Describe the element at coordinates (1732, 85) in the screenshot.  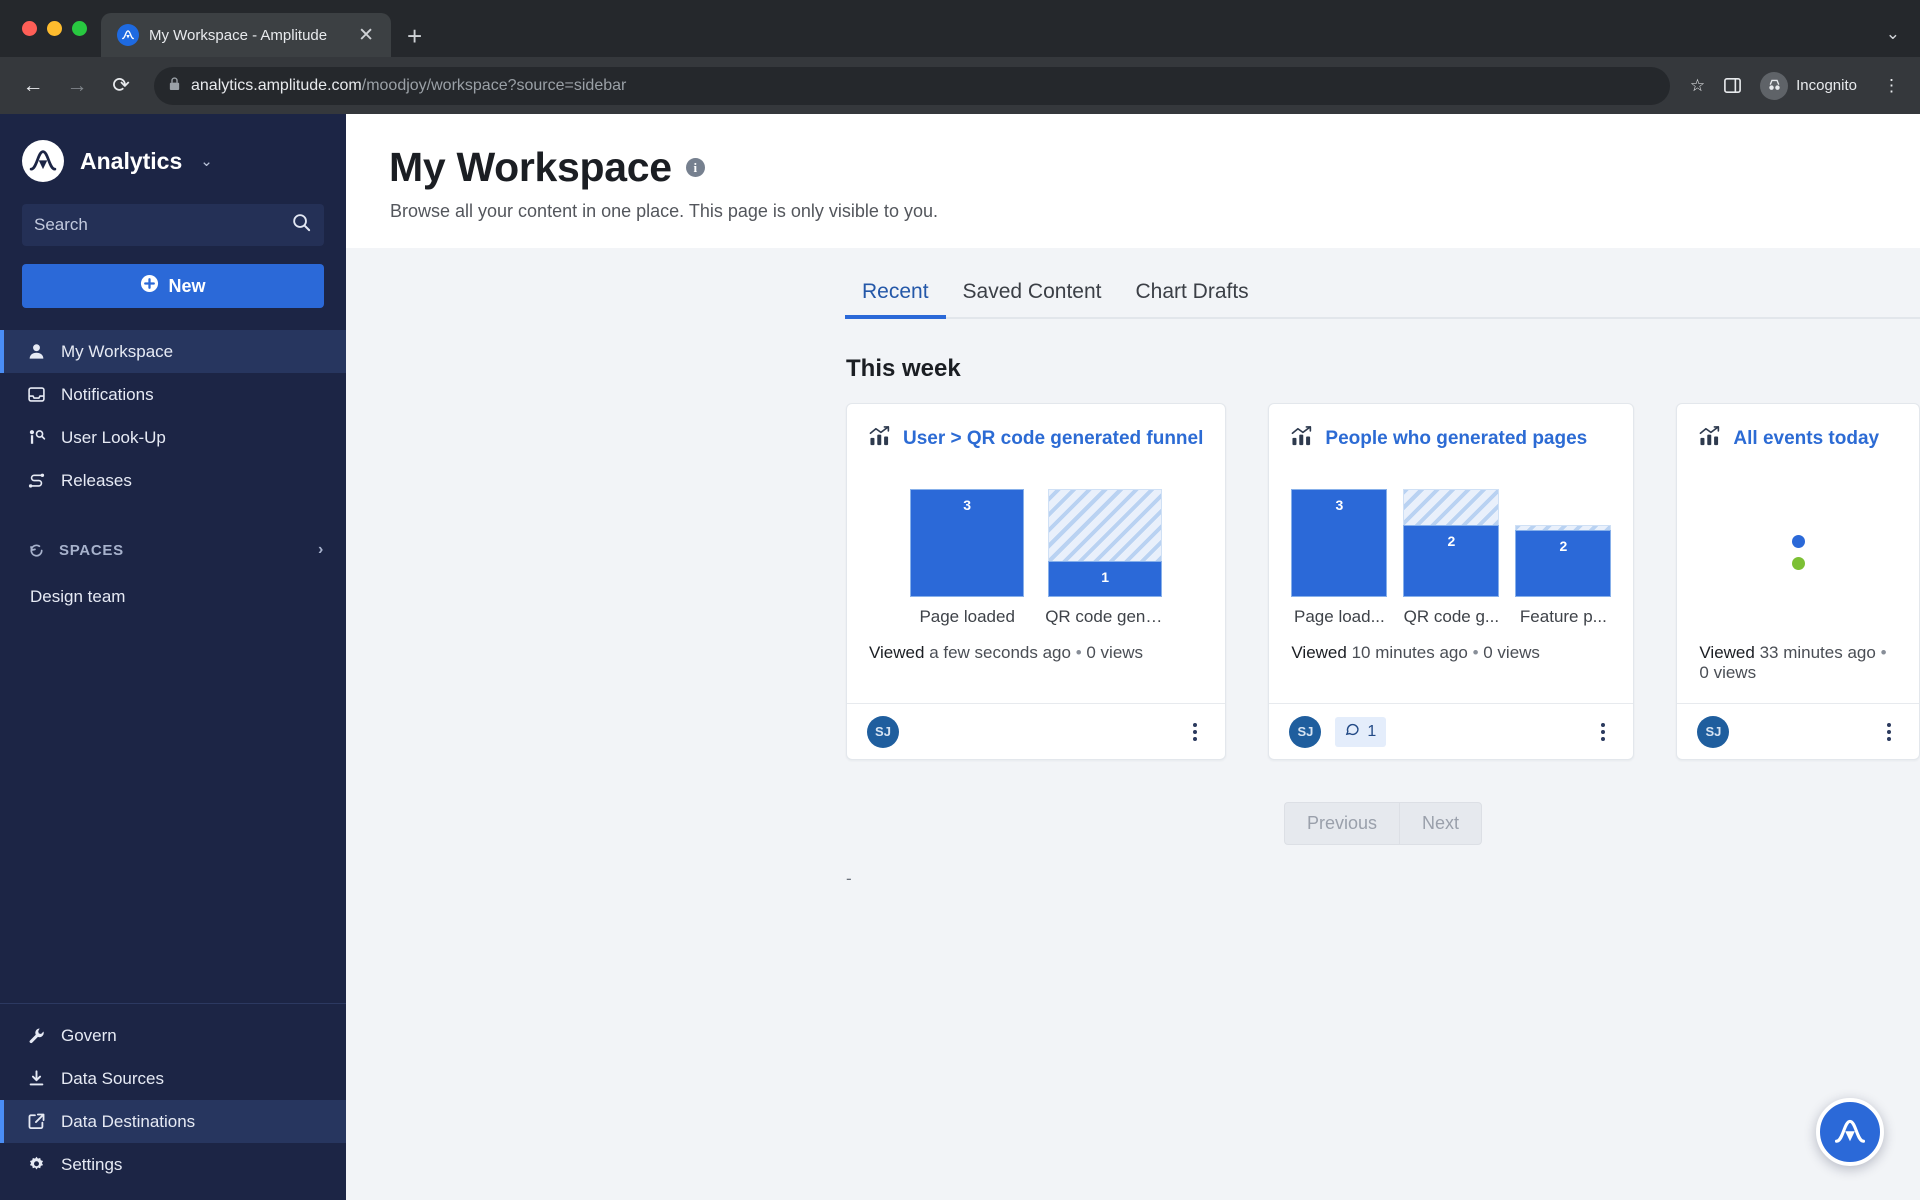
I see `side-panel-icon` at that location.